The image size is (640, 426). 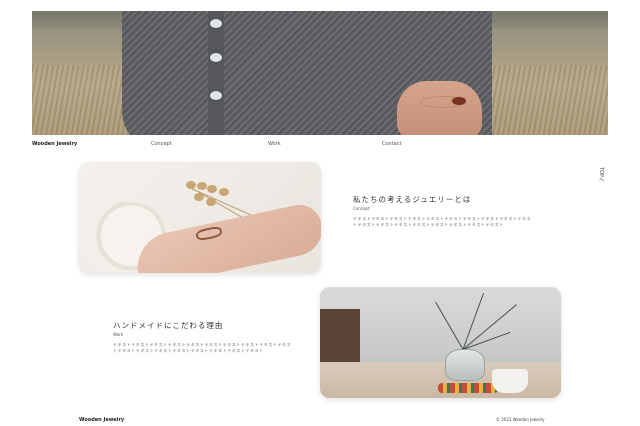 What do you see at coordinates (118, 334) in the screenshot?
I see `work-subheading: Work` at bounding box center [118, 334].